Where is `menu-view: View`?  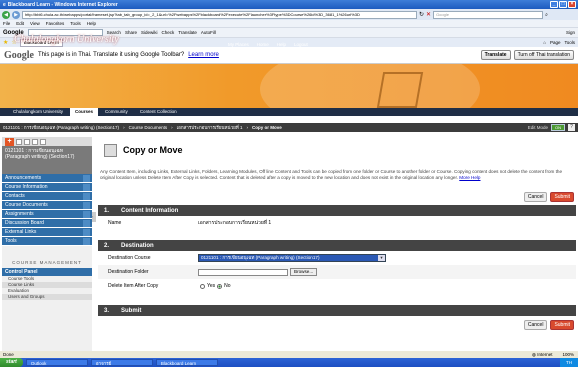
menu-view: View is located at coordinates (35, 23).